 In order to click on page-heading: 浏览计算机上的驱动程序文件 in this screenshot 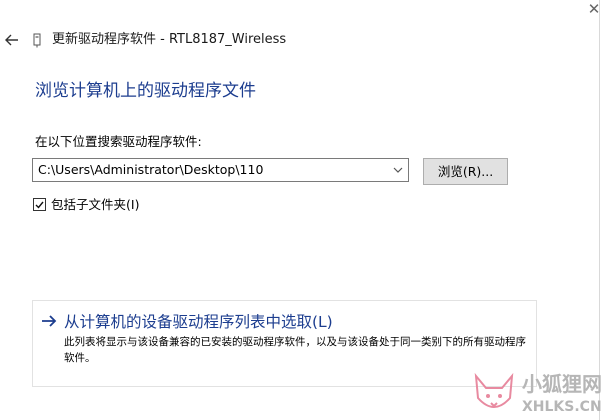, I will do `click(145, 91)`.